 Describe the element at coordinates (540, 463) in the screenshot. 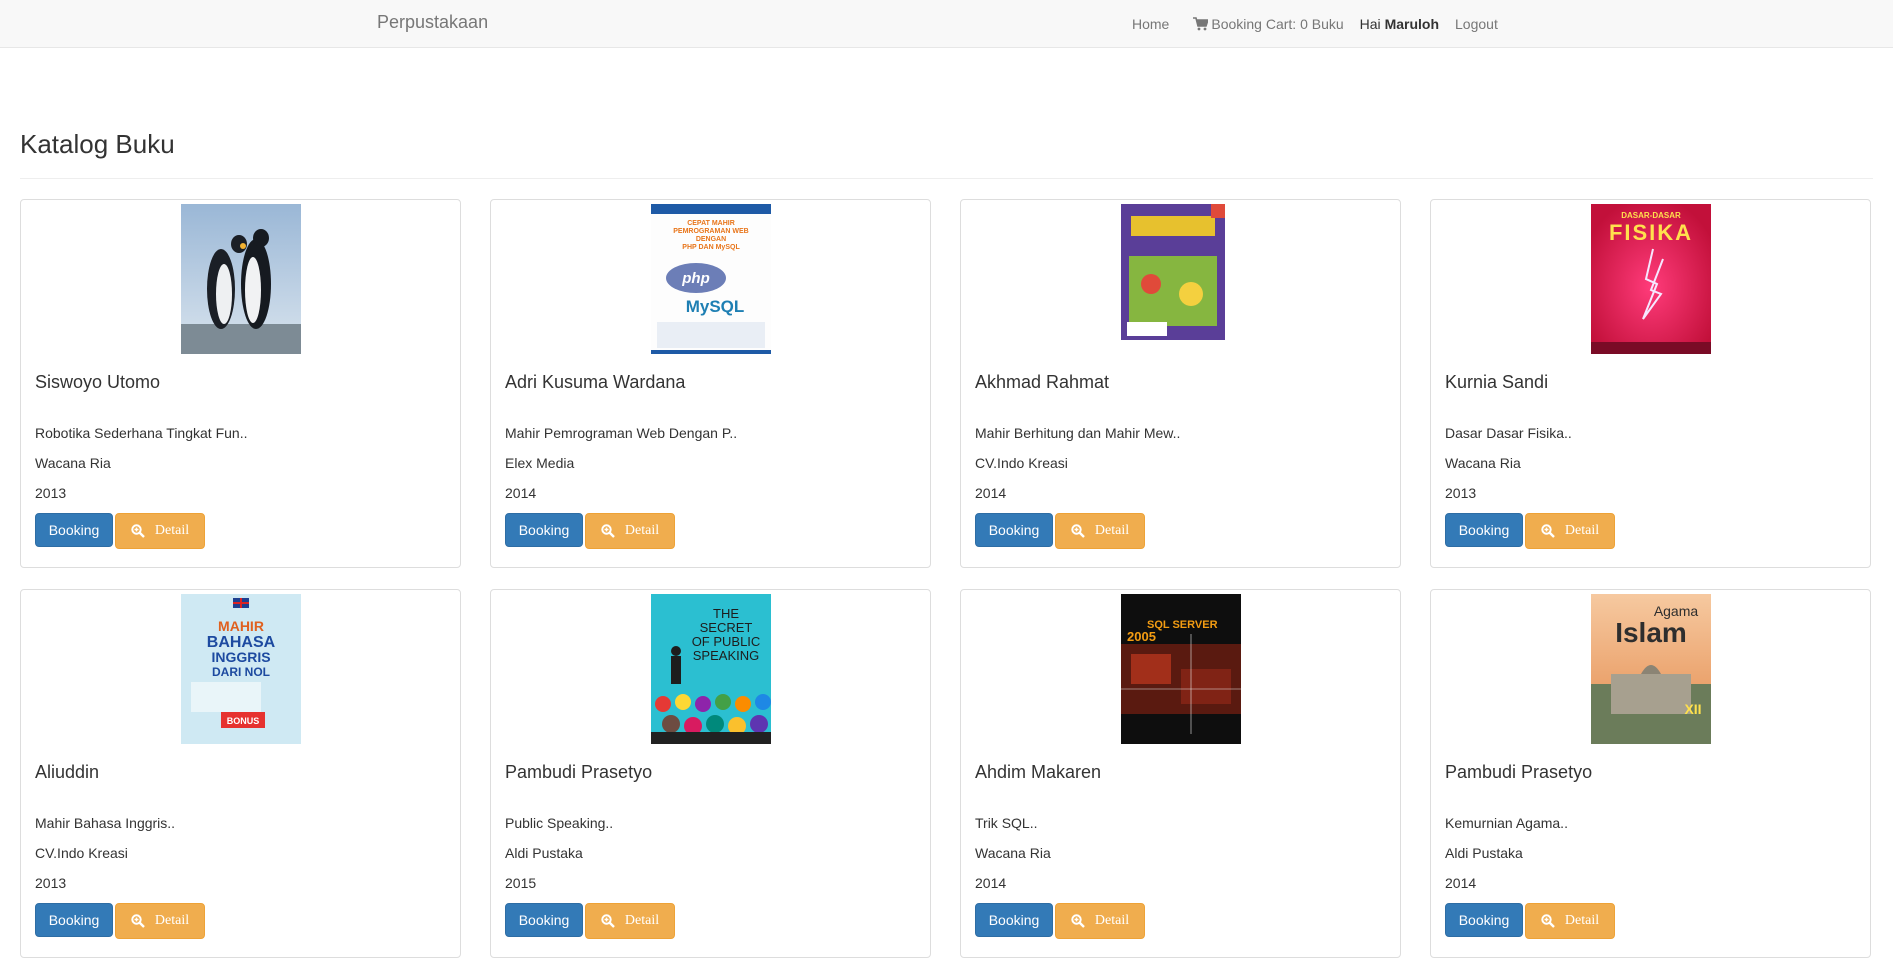

I see `book-publisher: Elex Media` at that location.